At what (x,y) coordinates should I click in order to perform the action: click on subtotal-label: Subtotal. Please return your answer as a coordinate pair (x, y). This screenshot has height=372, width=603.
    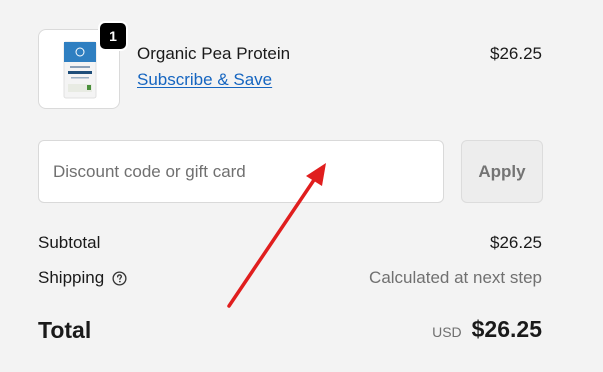
    Looking at the image, I should click on (69, 242).